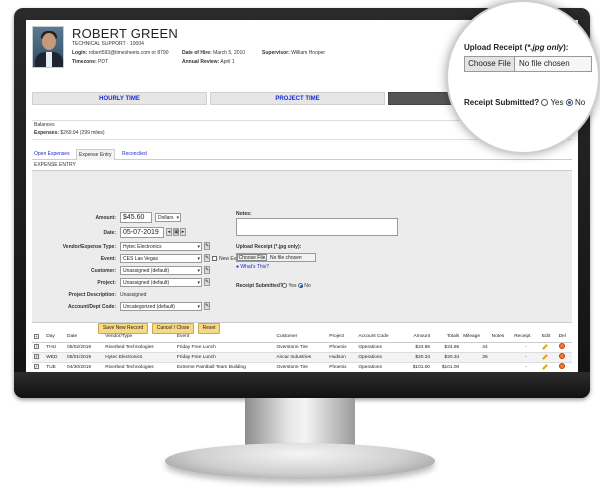 This screenshot has height=493, width=600. Describe the element at coordinates (417, 347) in the screenshot. I see `cell-amount: $24.86` at that location.